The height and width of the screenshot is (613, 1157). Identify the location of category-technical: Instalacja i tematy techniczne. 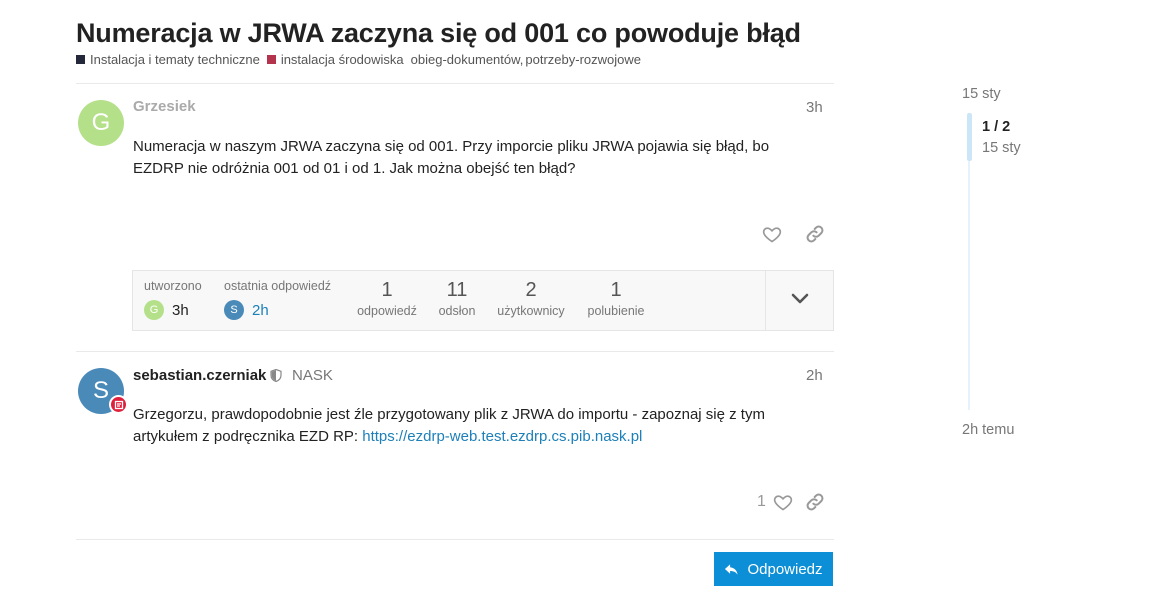
(168, 59).